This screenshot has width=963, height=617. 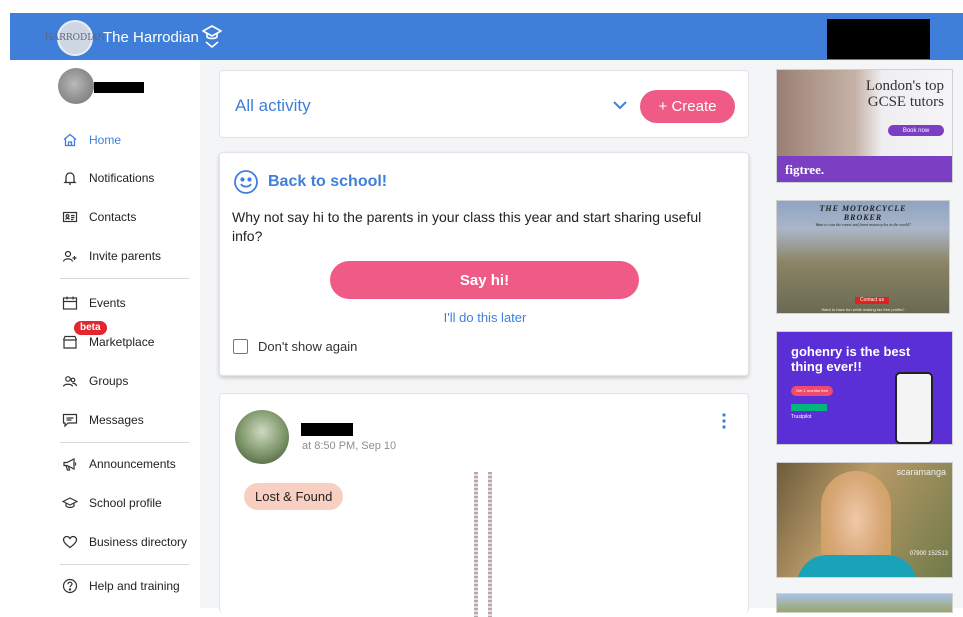 I want to click on say-hi-button: Say hi!, so click(x=484, y=280).